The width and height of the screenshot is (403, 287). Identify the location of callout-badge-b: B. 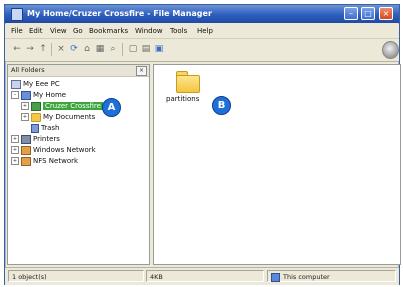
(221, 105).